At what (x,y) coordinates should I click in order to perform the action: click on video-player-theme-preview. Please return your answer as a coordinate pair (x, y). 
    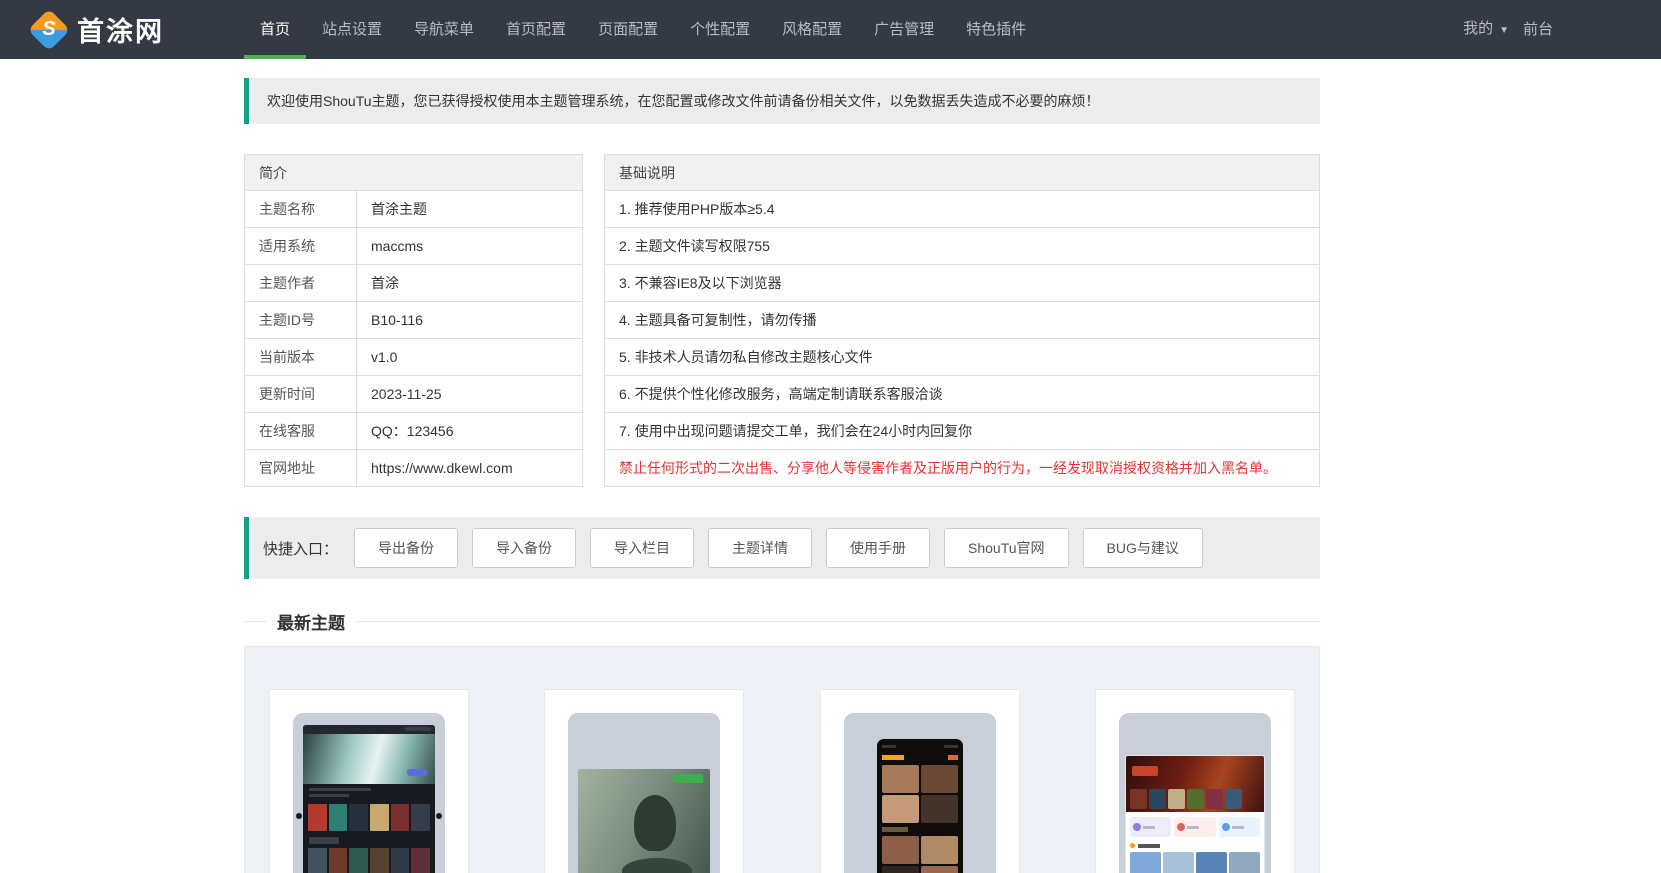
    Looking at the image, I should click on (644, 793).